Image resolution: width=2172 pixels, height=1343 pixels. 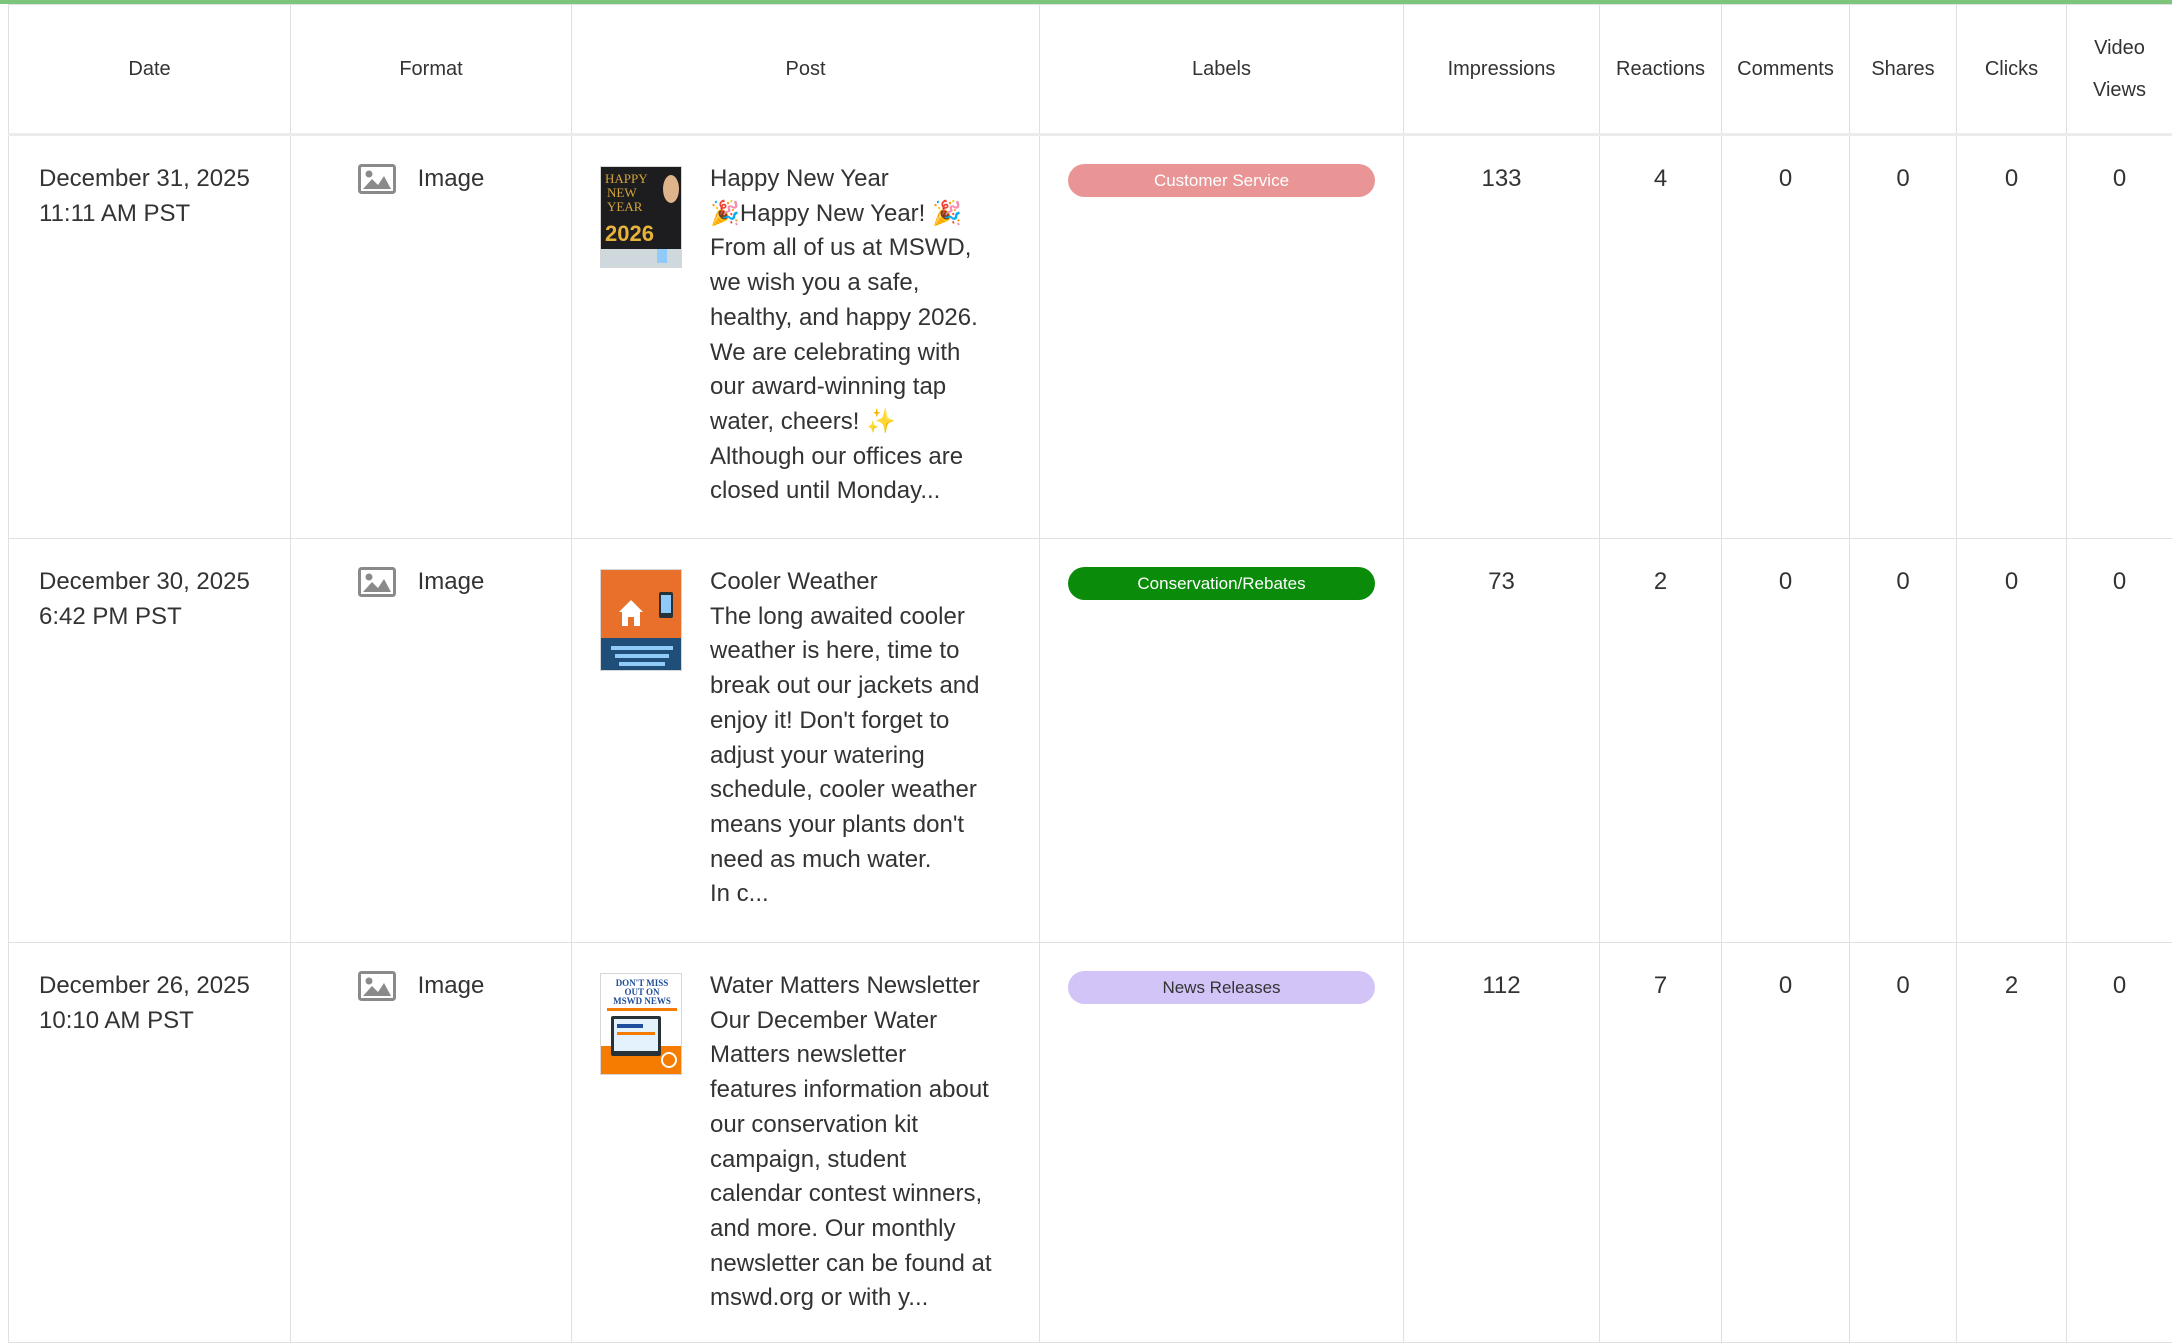 What do you see at coordinates (150, 1143) in the screenshot?
I see `date-cell: December 26, 2025 10:10 AM PST` at bounding box center [150, 1143].